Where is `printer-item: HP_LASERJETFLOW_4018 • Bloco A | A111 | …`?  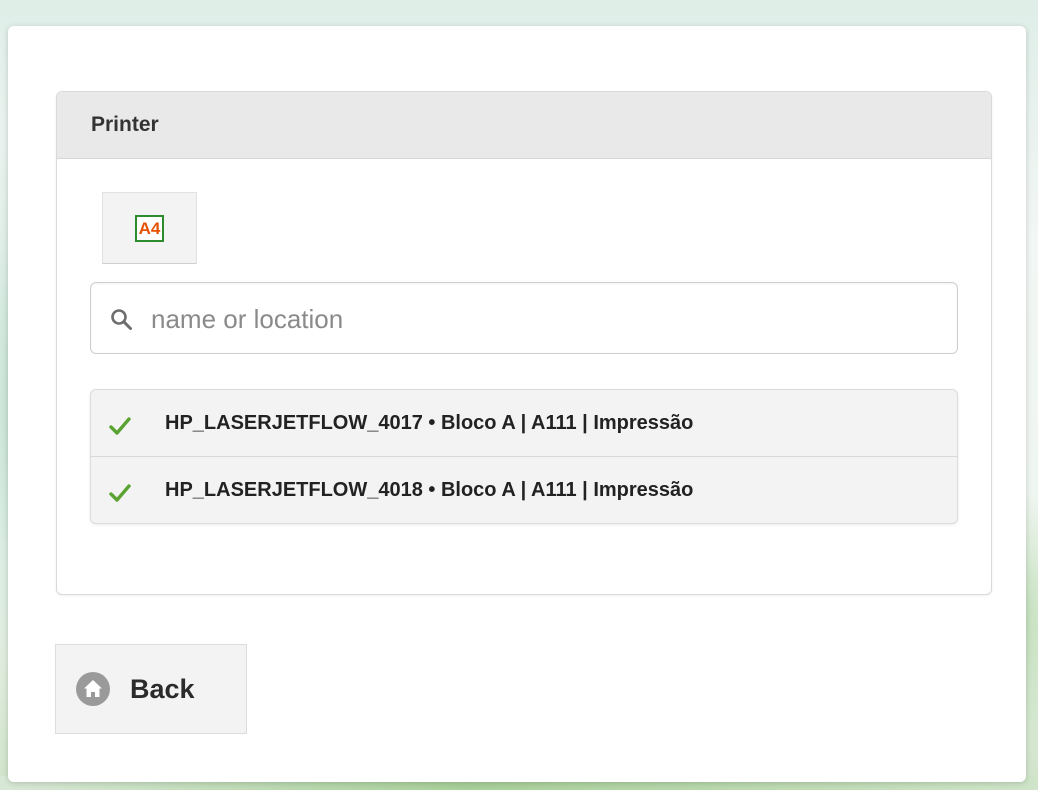 printer-item: HP_LASERJETFLOW_4018 • Bloco A | A111 | … is located at coordinates (524, 489).